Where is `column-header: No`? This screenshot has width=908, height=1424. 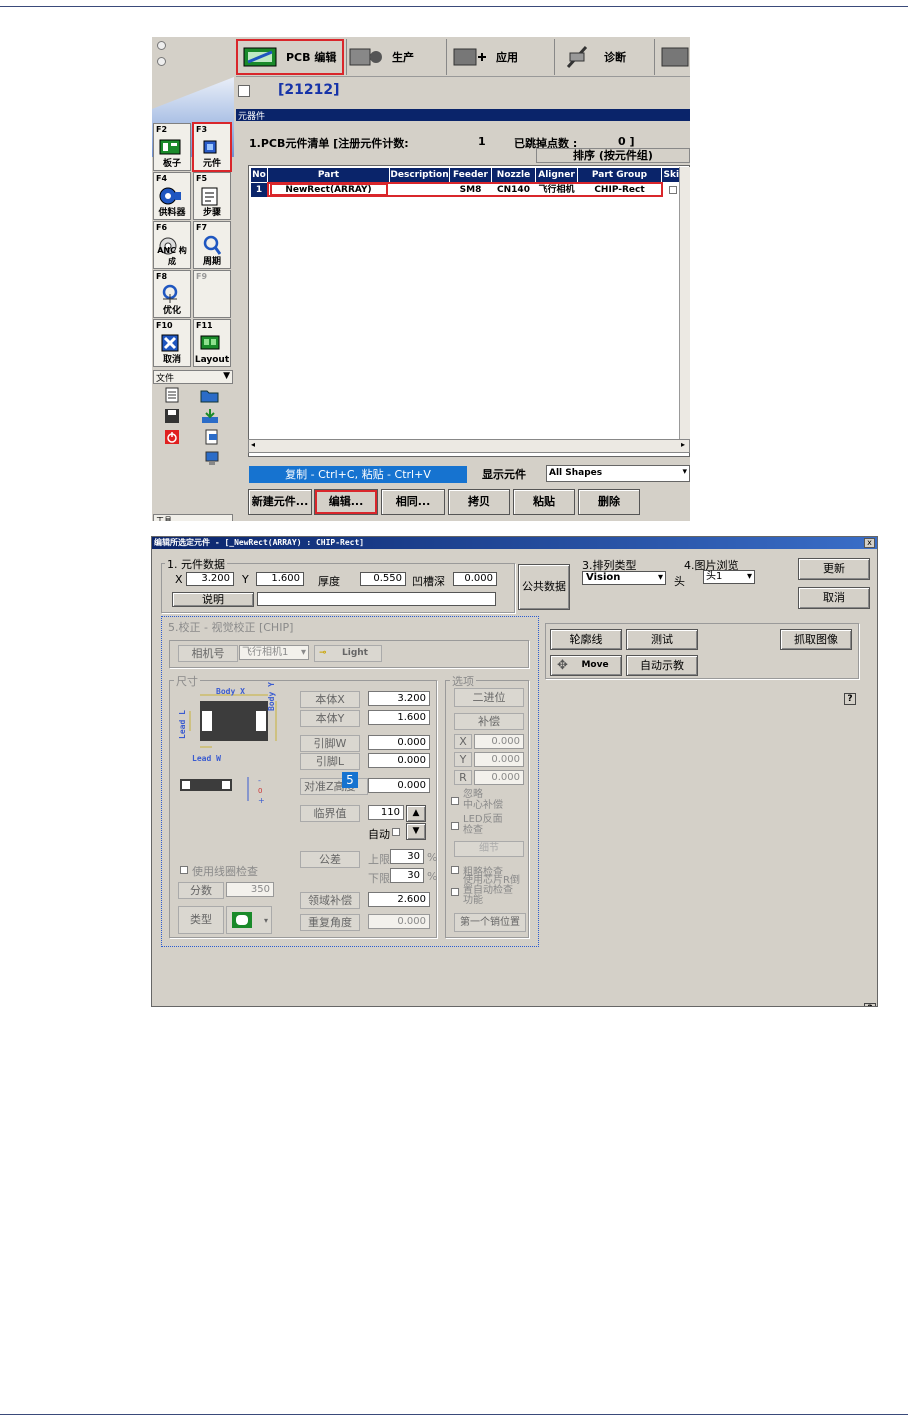
column-header: No is located at coordinates (259, 175).